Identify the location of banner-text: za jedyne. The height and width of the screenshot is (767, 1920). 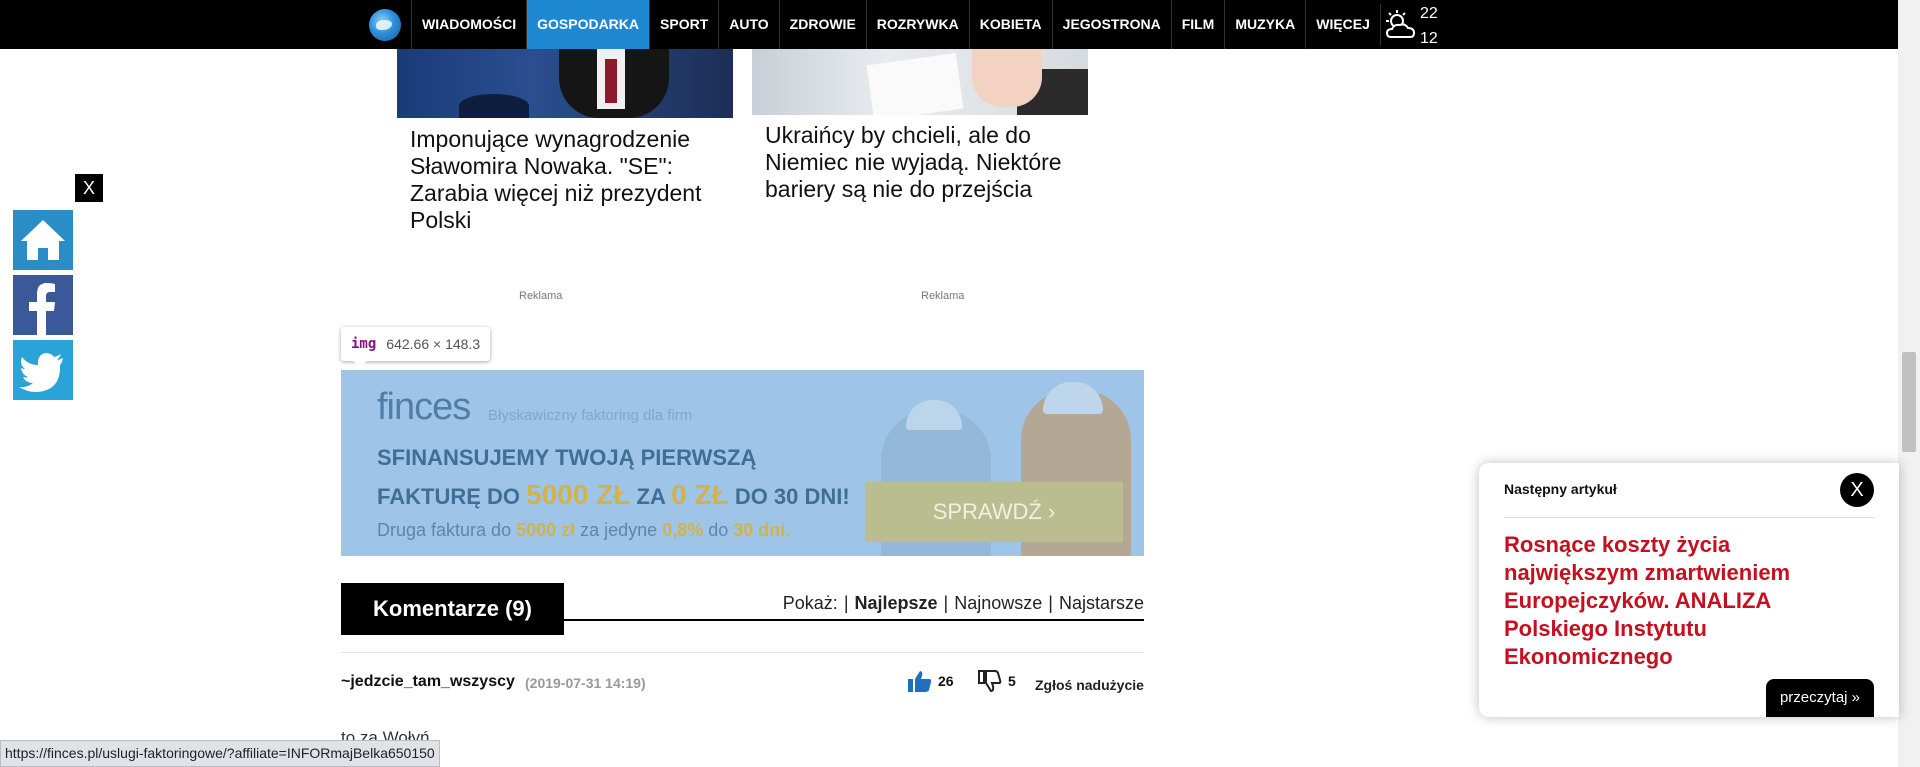
(619, 530).